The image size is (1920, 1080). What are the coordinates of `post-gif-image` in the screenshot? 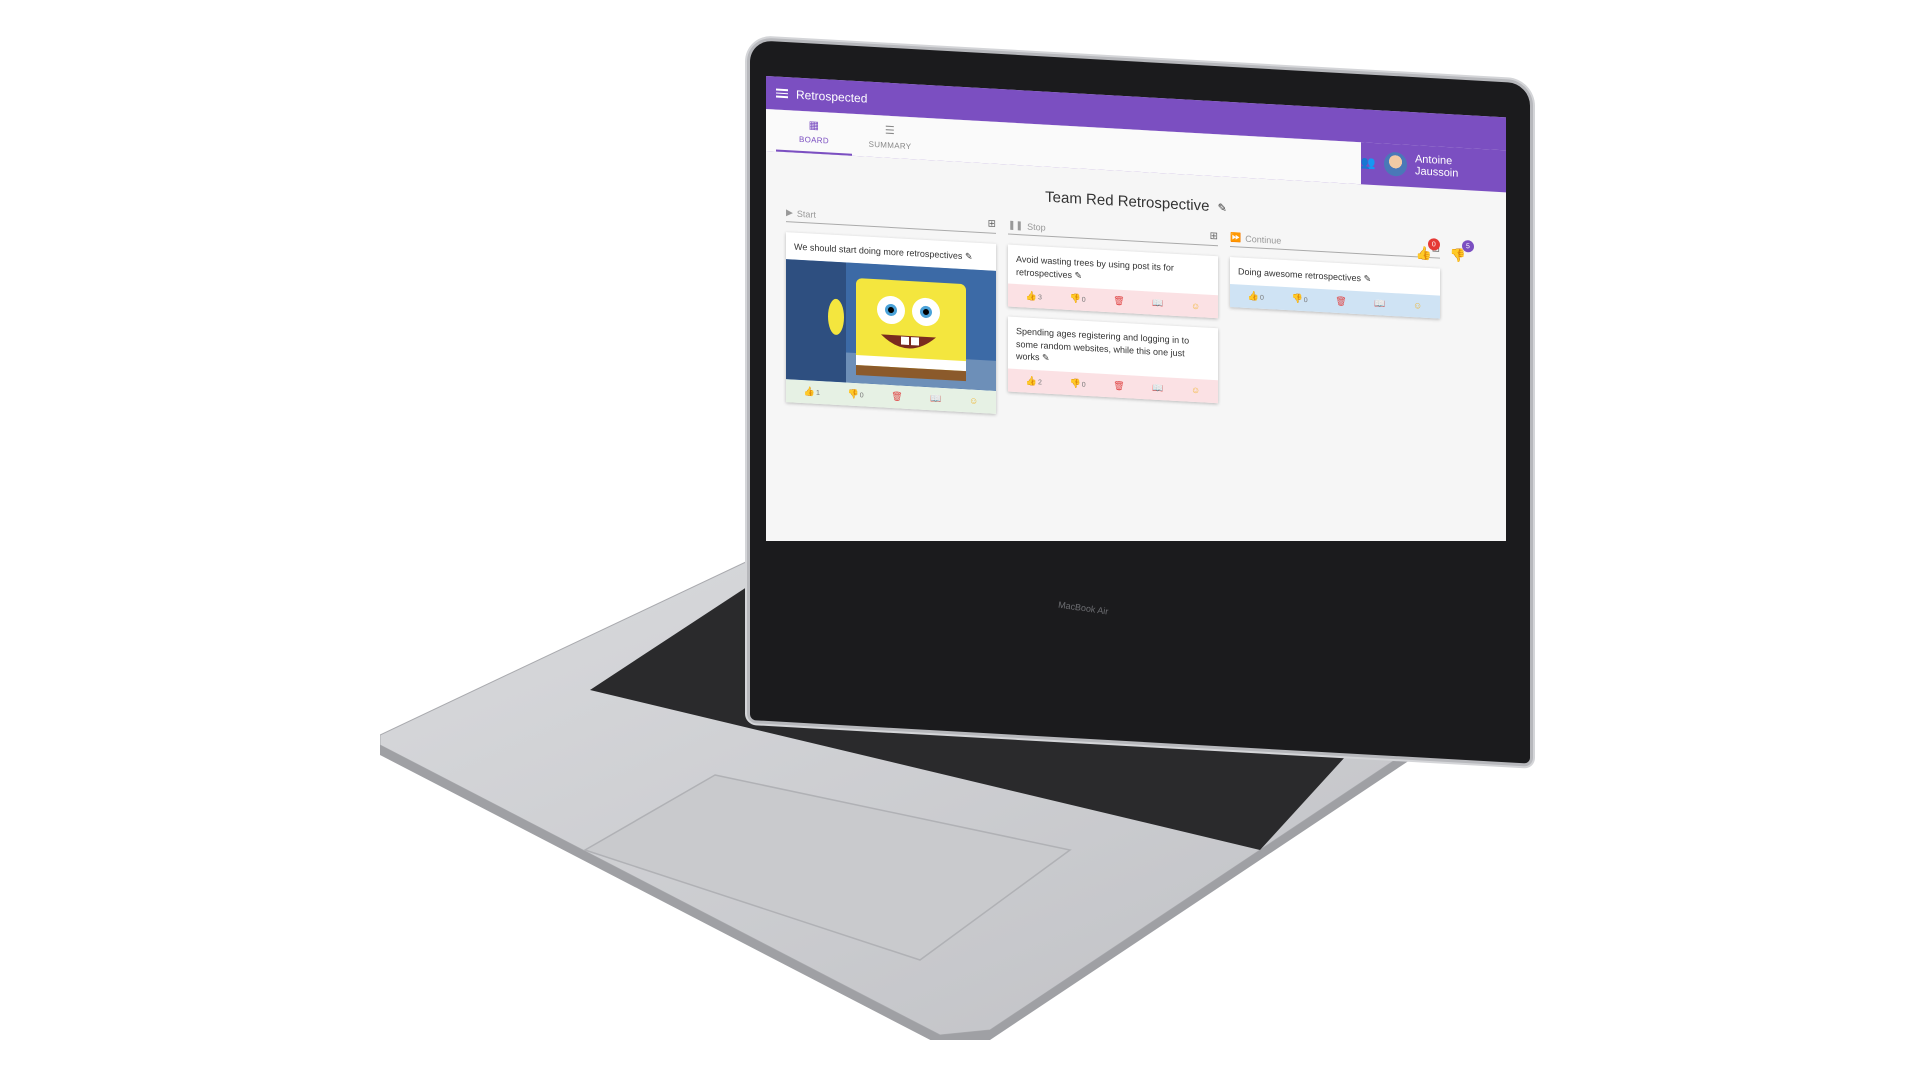 It's located at (891, 324).